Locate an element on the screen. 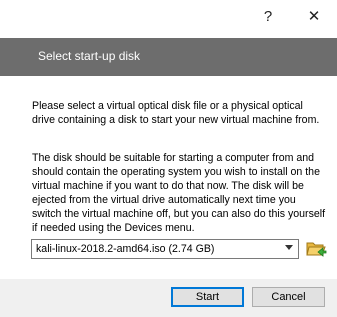  chevron-down-icon is located at coordinates (289, 247).